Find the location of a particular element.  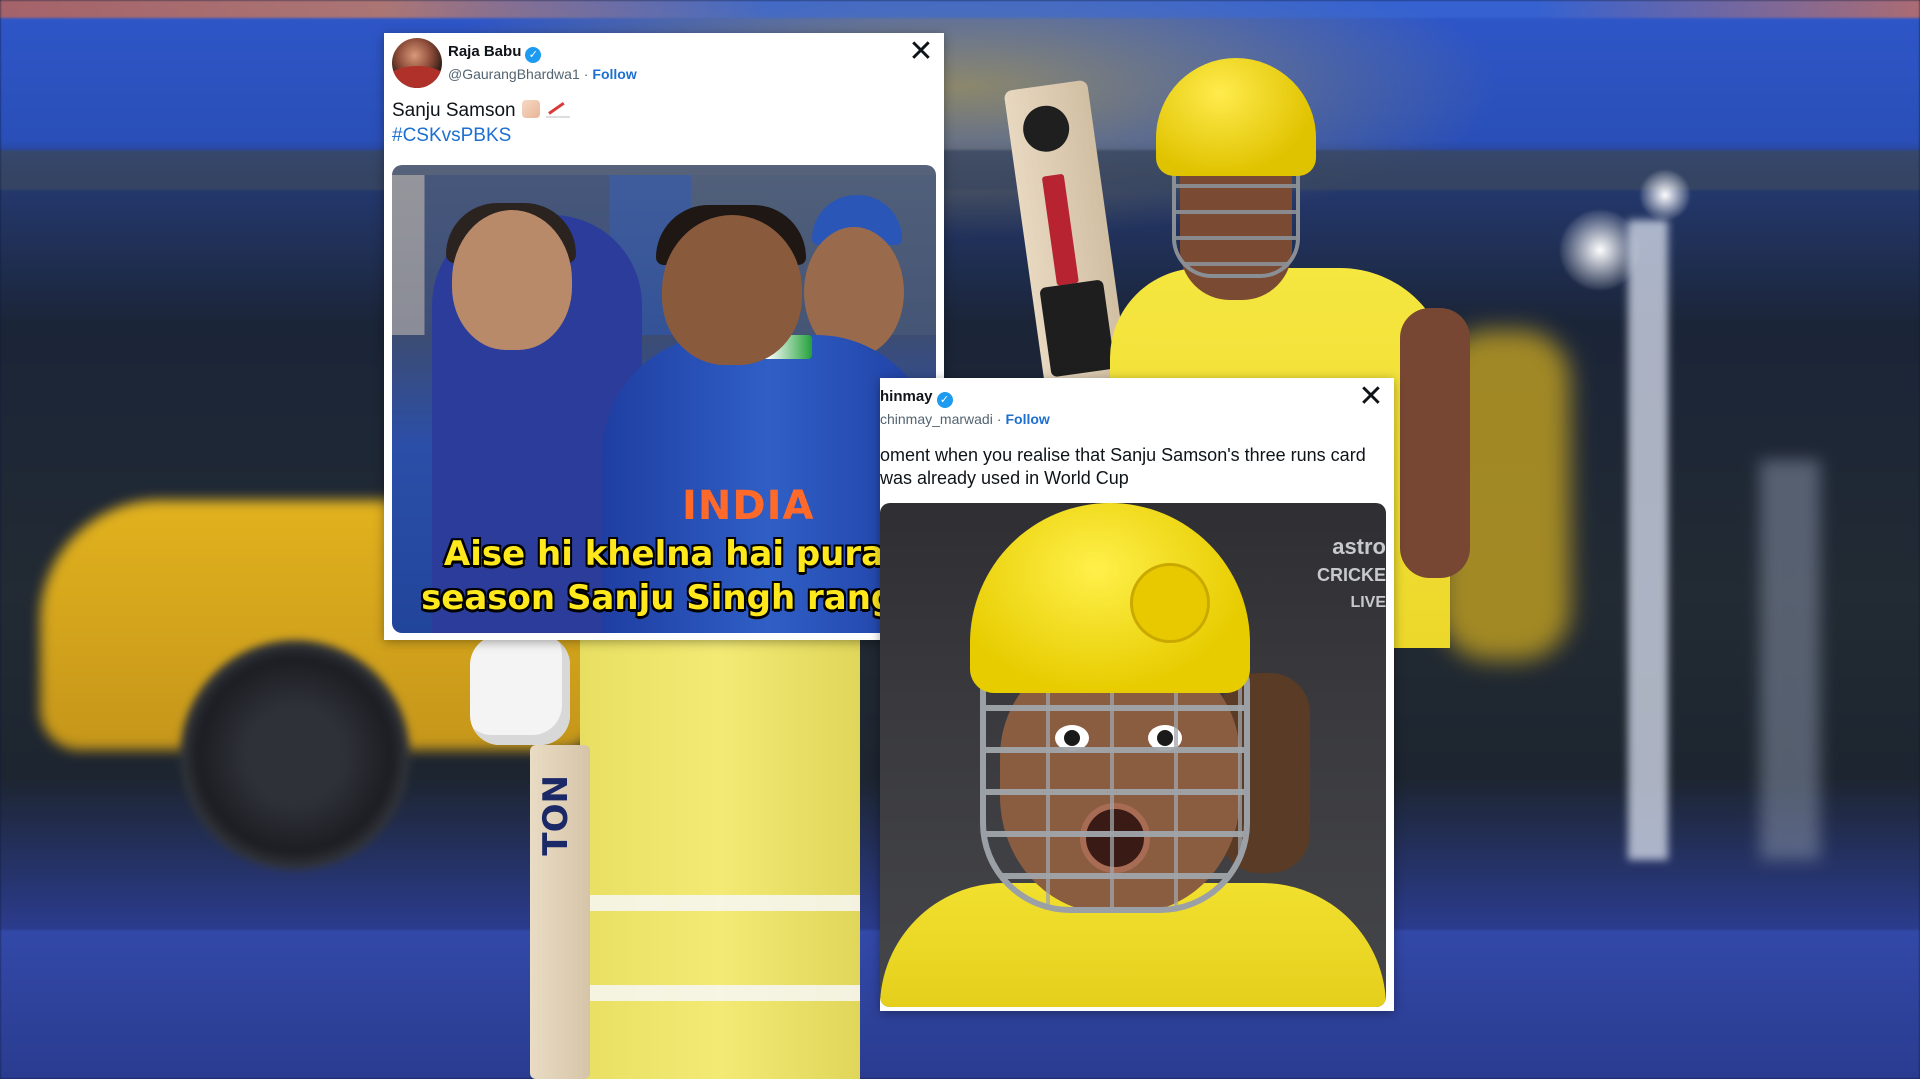

user-handle-row: @GaurangBhardwa1 · Follow is located at coordinates (542, 74).